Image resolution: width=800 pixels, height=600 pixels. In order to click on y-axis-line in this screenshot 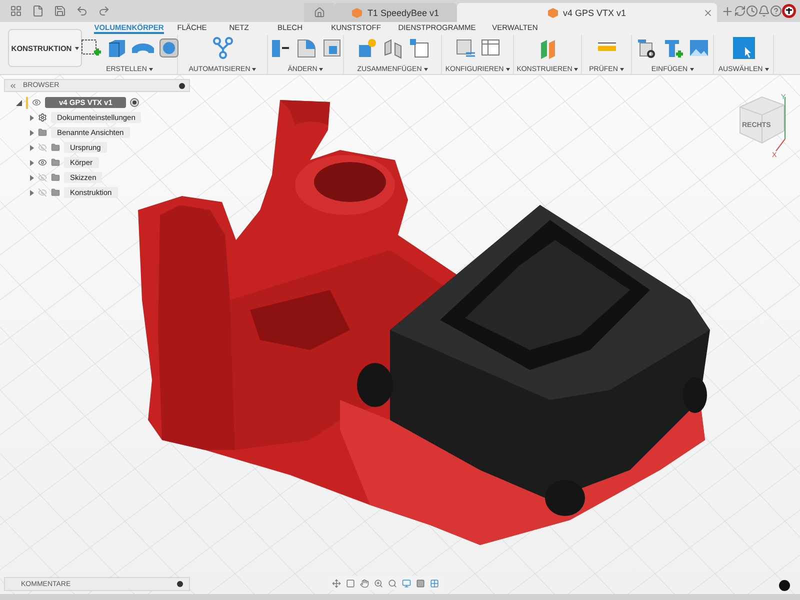, I will do `click(785, 118)`.